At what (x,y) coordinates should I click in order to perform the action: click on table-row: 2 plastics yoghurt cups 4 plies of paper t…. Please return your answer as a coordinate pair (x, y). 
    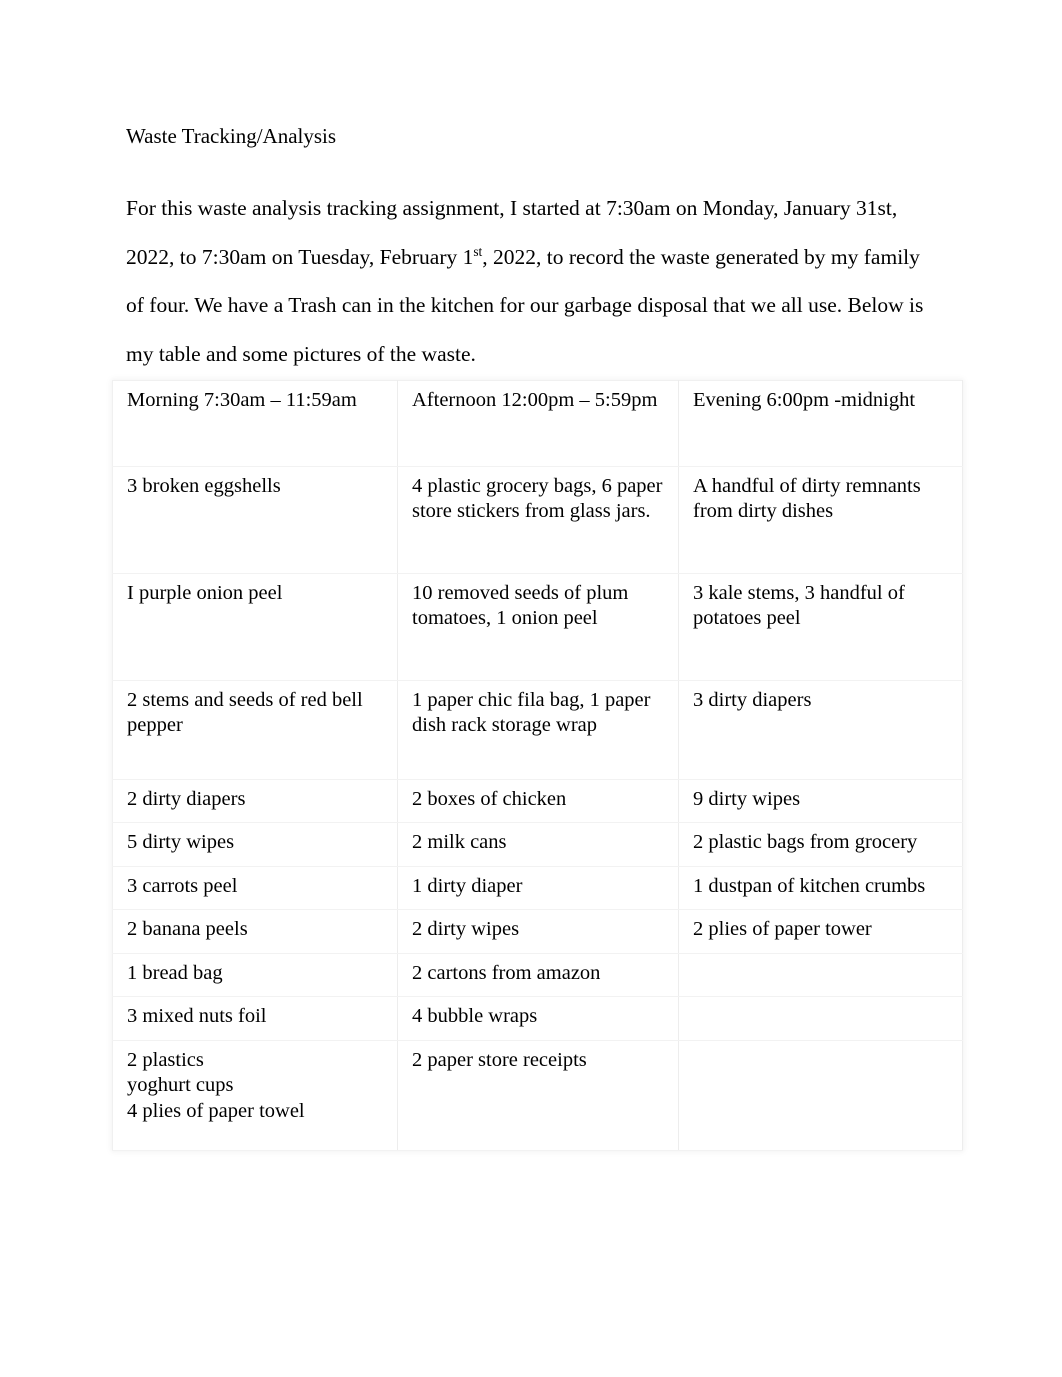
    Looking at the image, I should click on (537, 1095).